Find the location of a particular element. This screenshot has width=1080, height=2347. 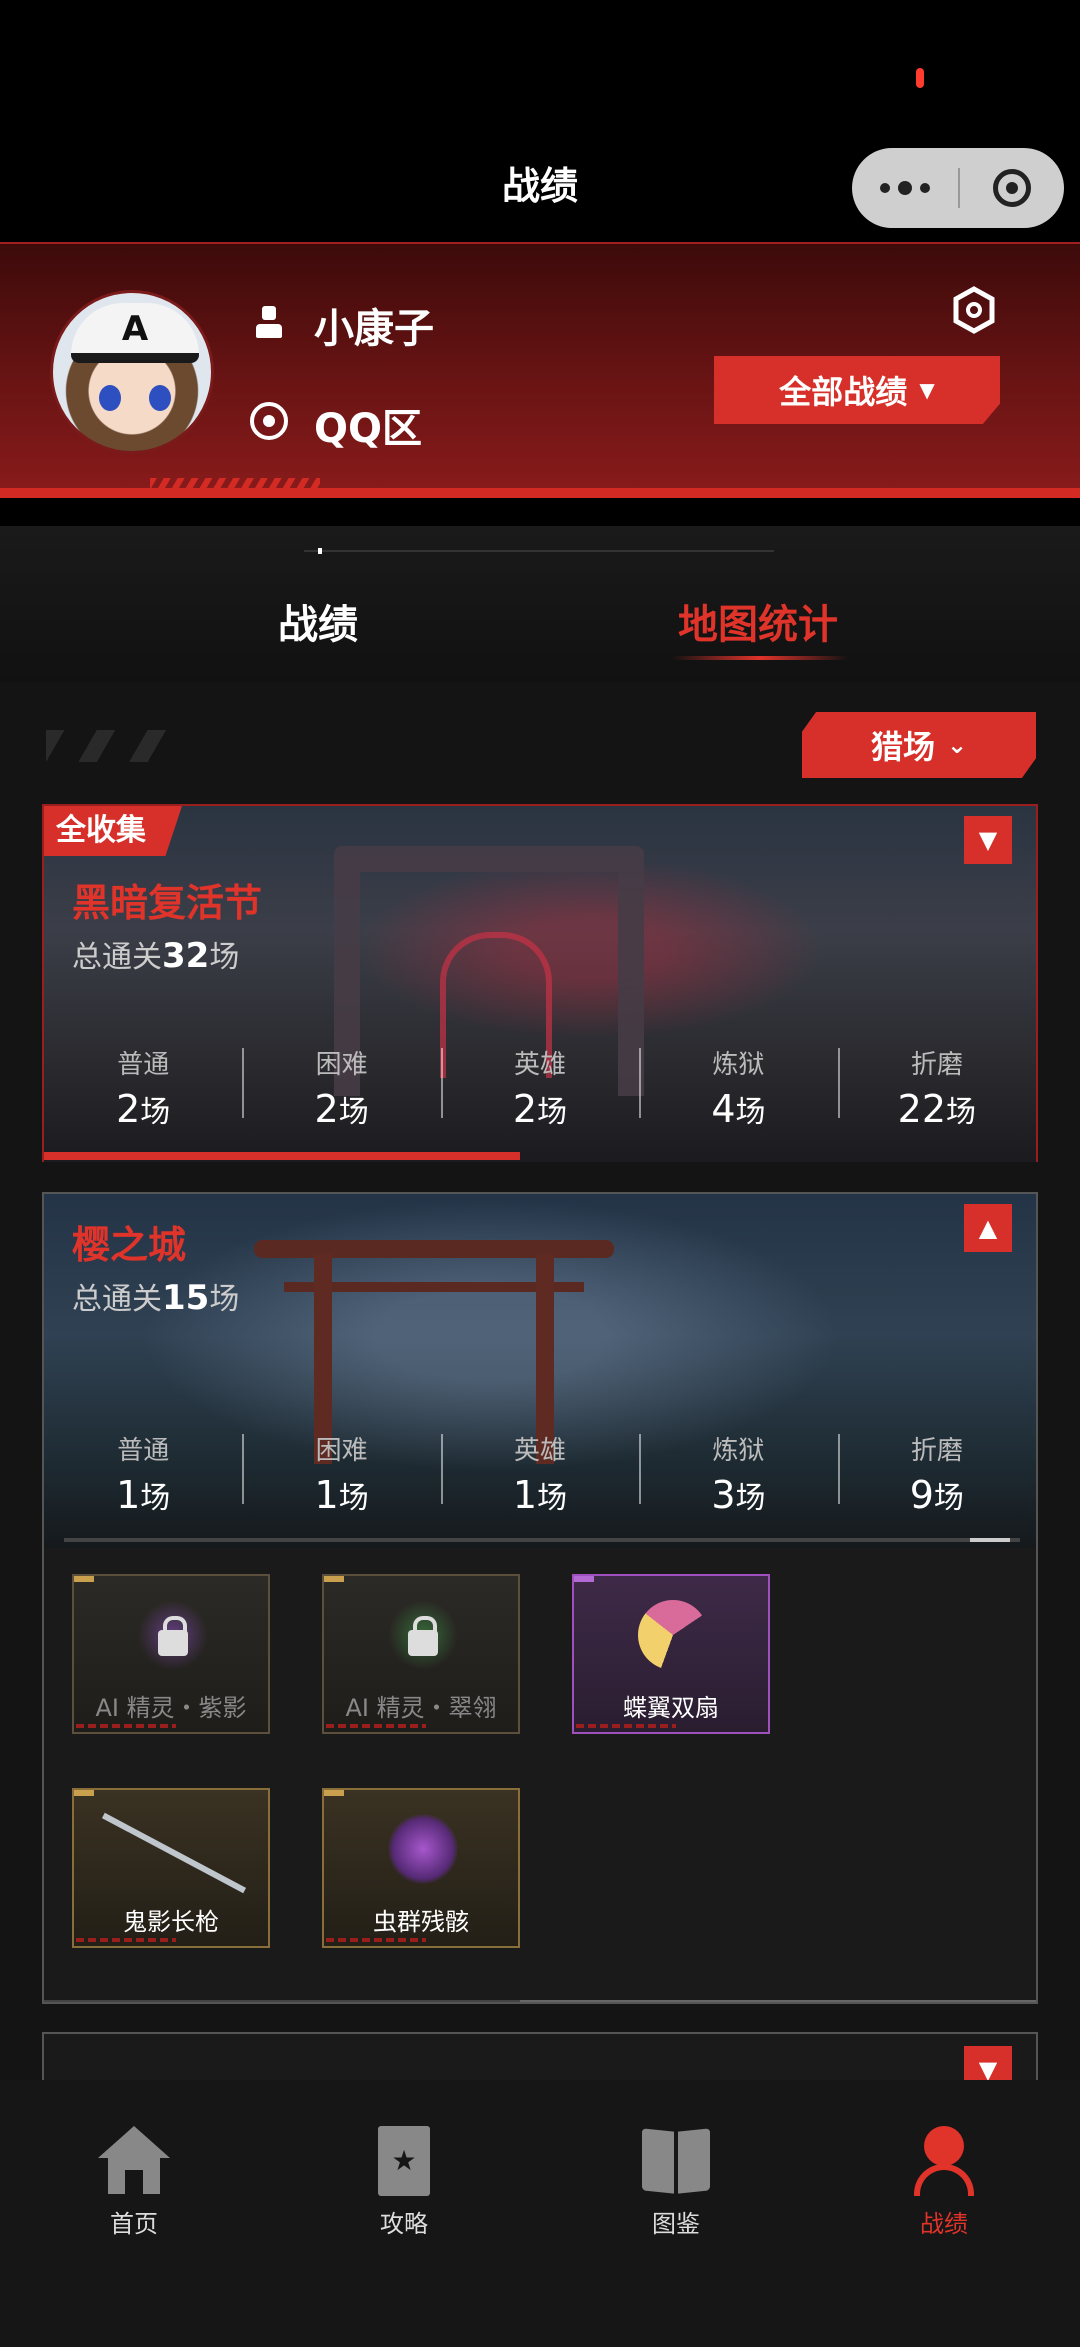

more-icon is located at coordinates (905, 188).